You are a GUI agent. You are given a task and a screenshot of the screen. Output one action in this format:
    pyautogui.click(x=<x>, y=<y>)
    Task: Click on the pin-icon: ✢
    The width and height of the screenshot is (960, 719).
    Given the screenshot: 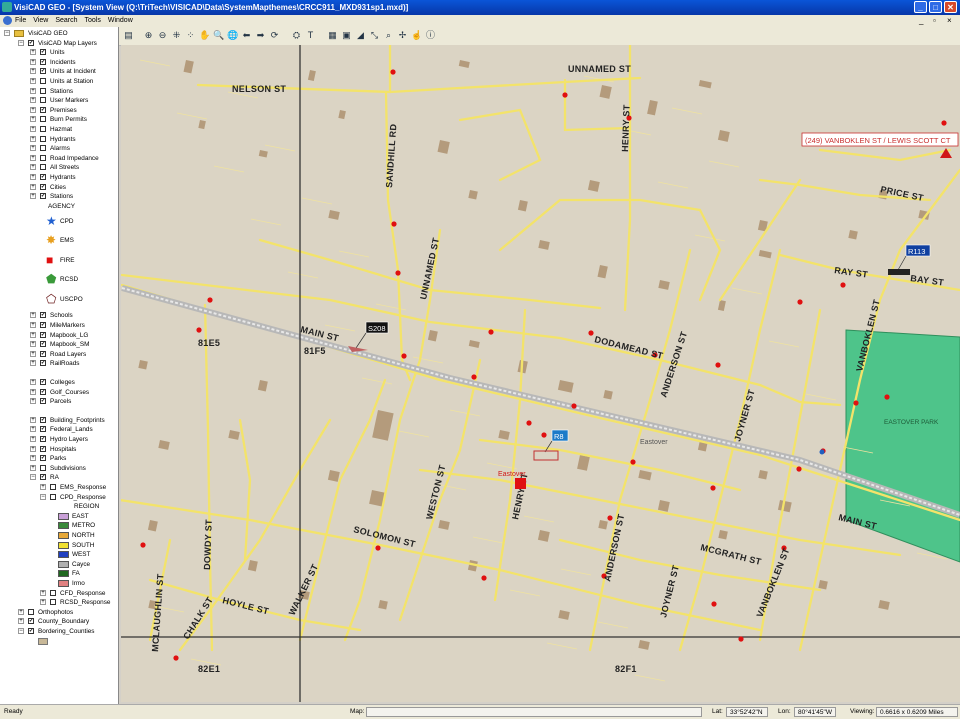 What is the action you would take?
    pyautogui.click(x=402, y=35)
    